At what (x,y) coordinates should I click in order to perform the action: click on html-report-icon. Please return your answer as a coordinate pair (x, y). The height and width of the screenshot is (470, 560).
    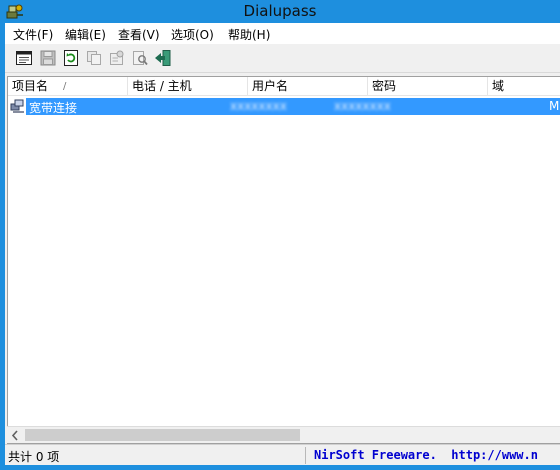
    Looking at the image, I should click on (24, 58).